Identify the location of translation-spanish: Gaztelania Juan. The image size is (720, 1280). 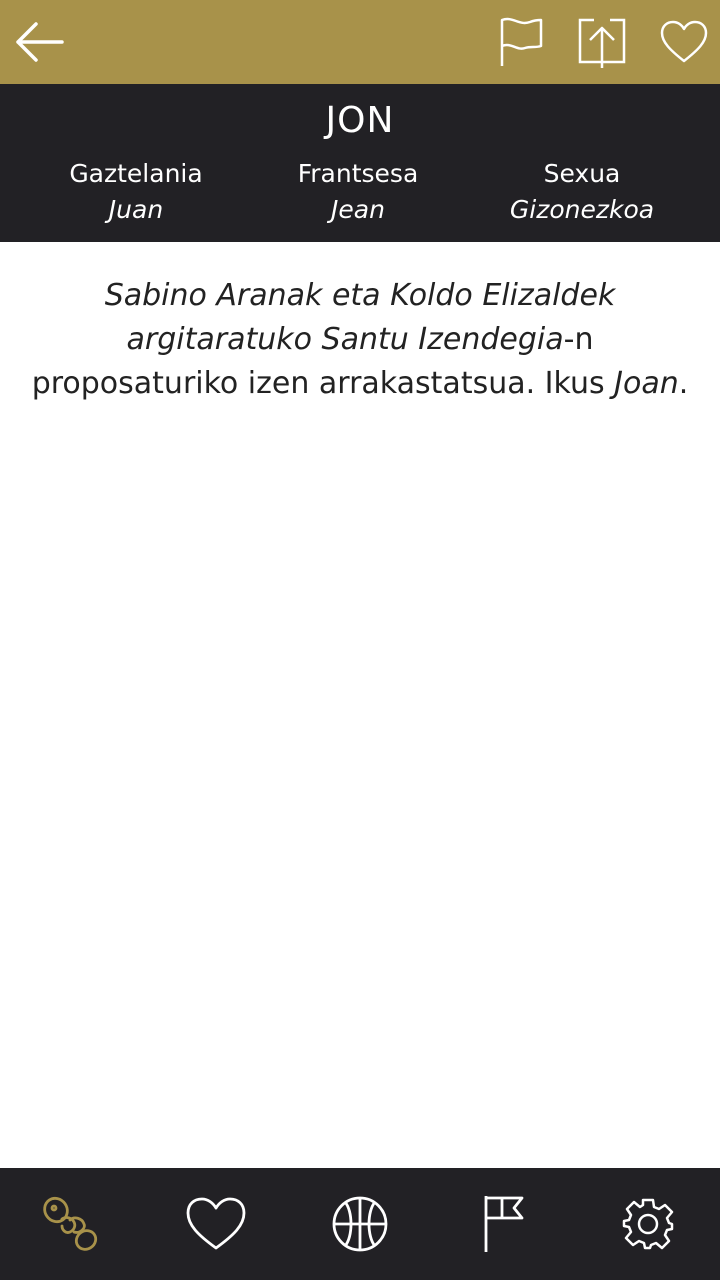
(136, 192).